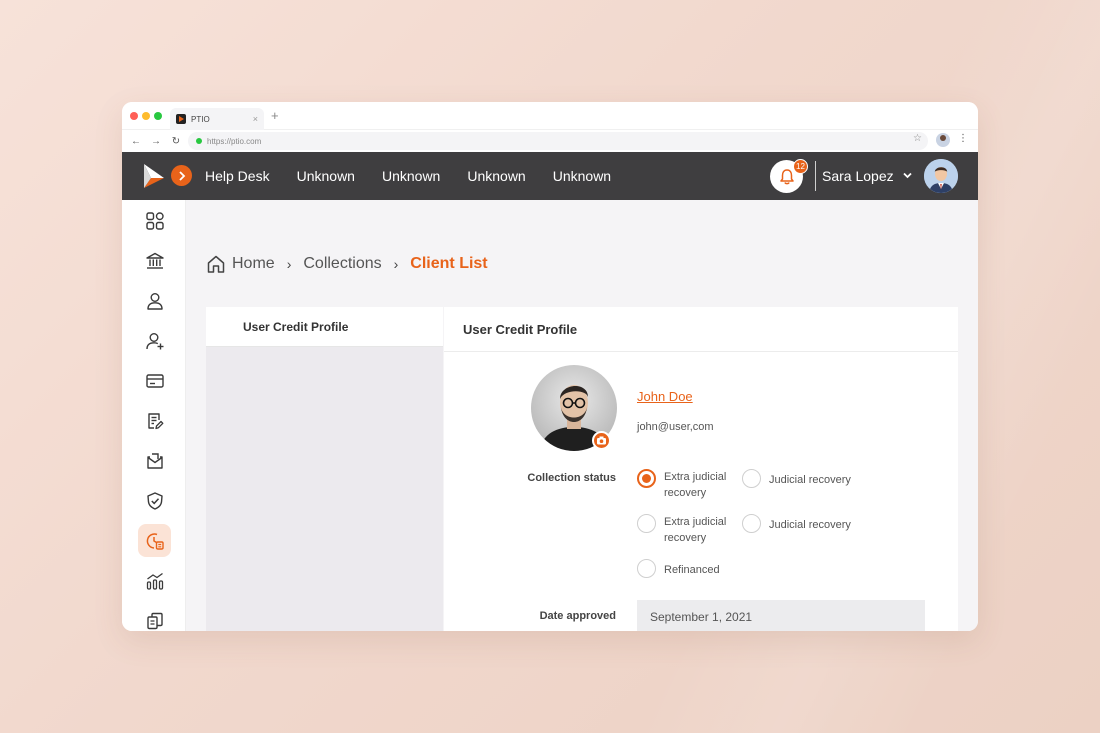  I want to click on user-avatar, so click(941, 176).